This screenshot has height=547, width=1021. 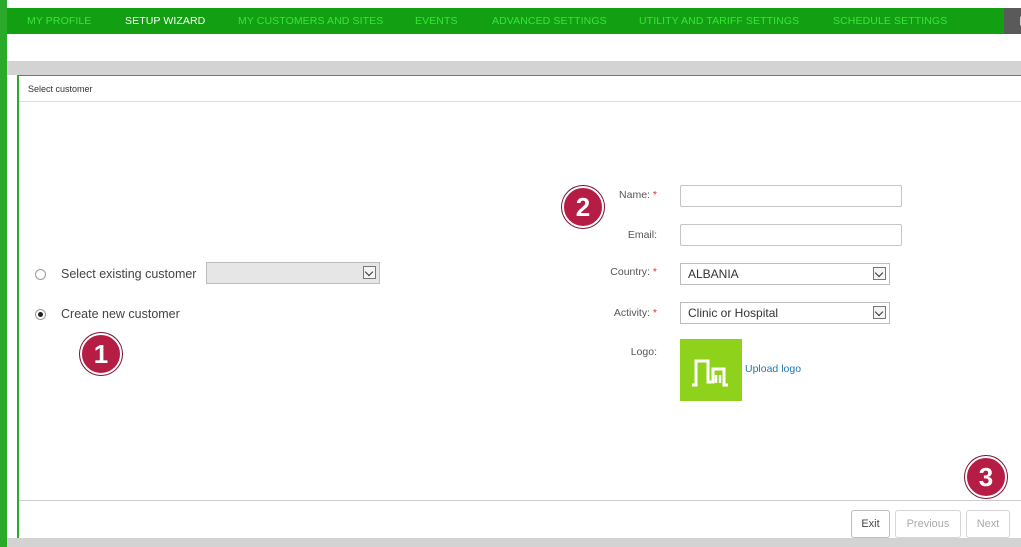 I want to click on logo-label: Logo:, so click(x=602, y=352).